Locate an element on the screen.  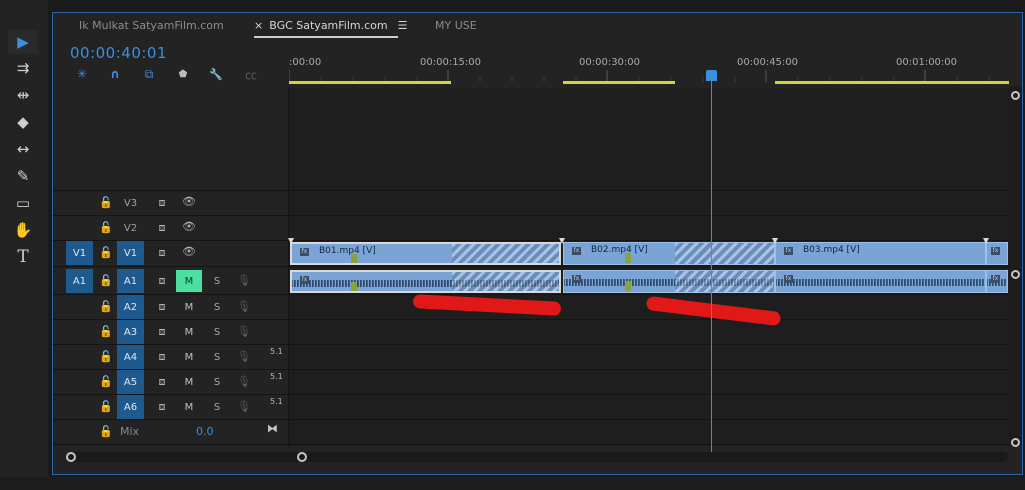
tab-bgc: × BGC SatyamFilm.com ☰ is located at coordinates (331, 25).